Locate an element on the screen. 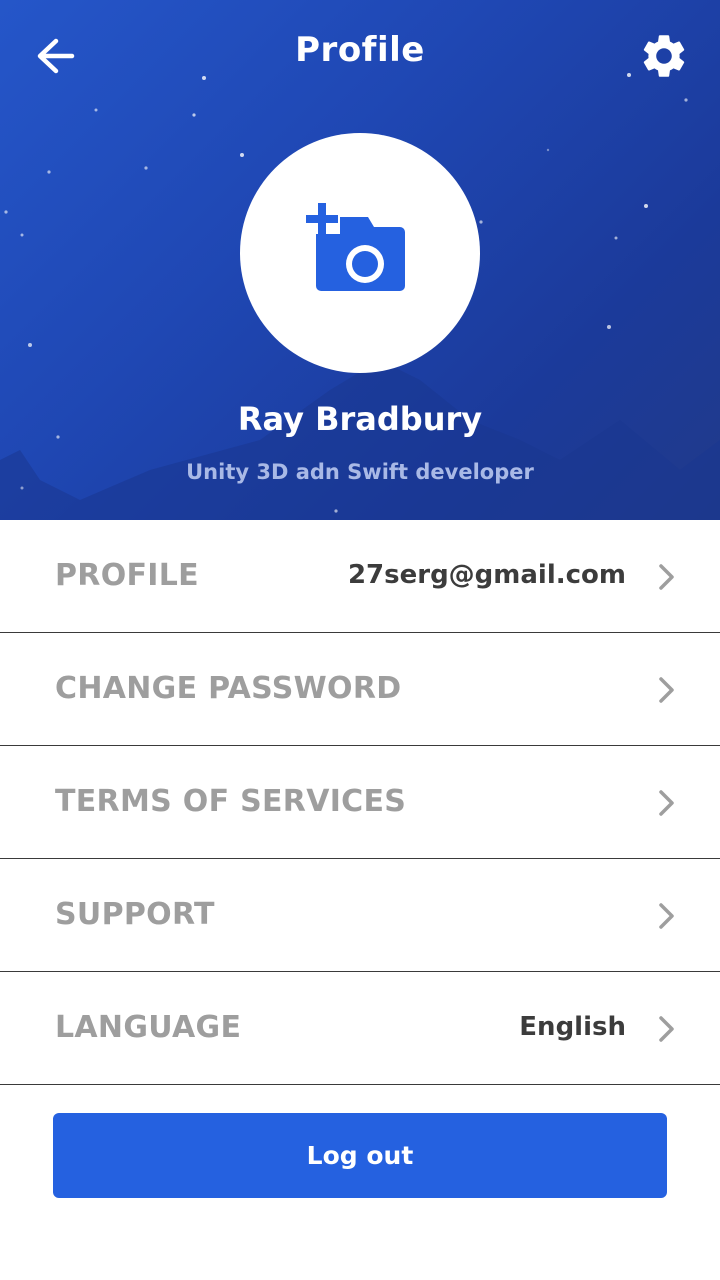 Image resolution: width=720 pixels, height=1280 pixels. menu-item-label: SUPPORT is located at coordinates (135, 914).